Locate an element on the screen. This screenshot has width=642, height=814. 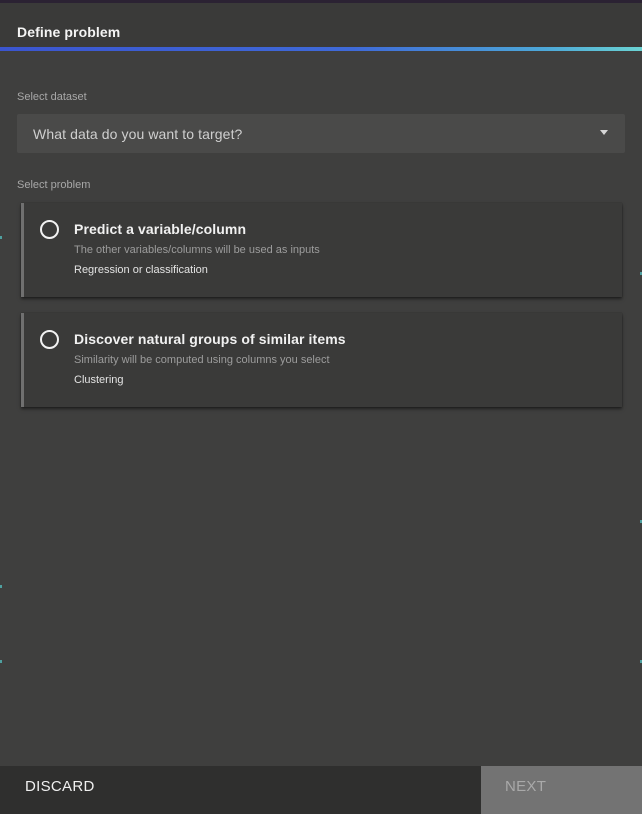
dialog-title: Define problem is located at coordinates (69, 32).